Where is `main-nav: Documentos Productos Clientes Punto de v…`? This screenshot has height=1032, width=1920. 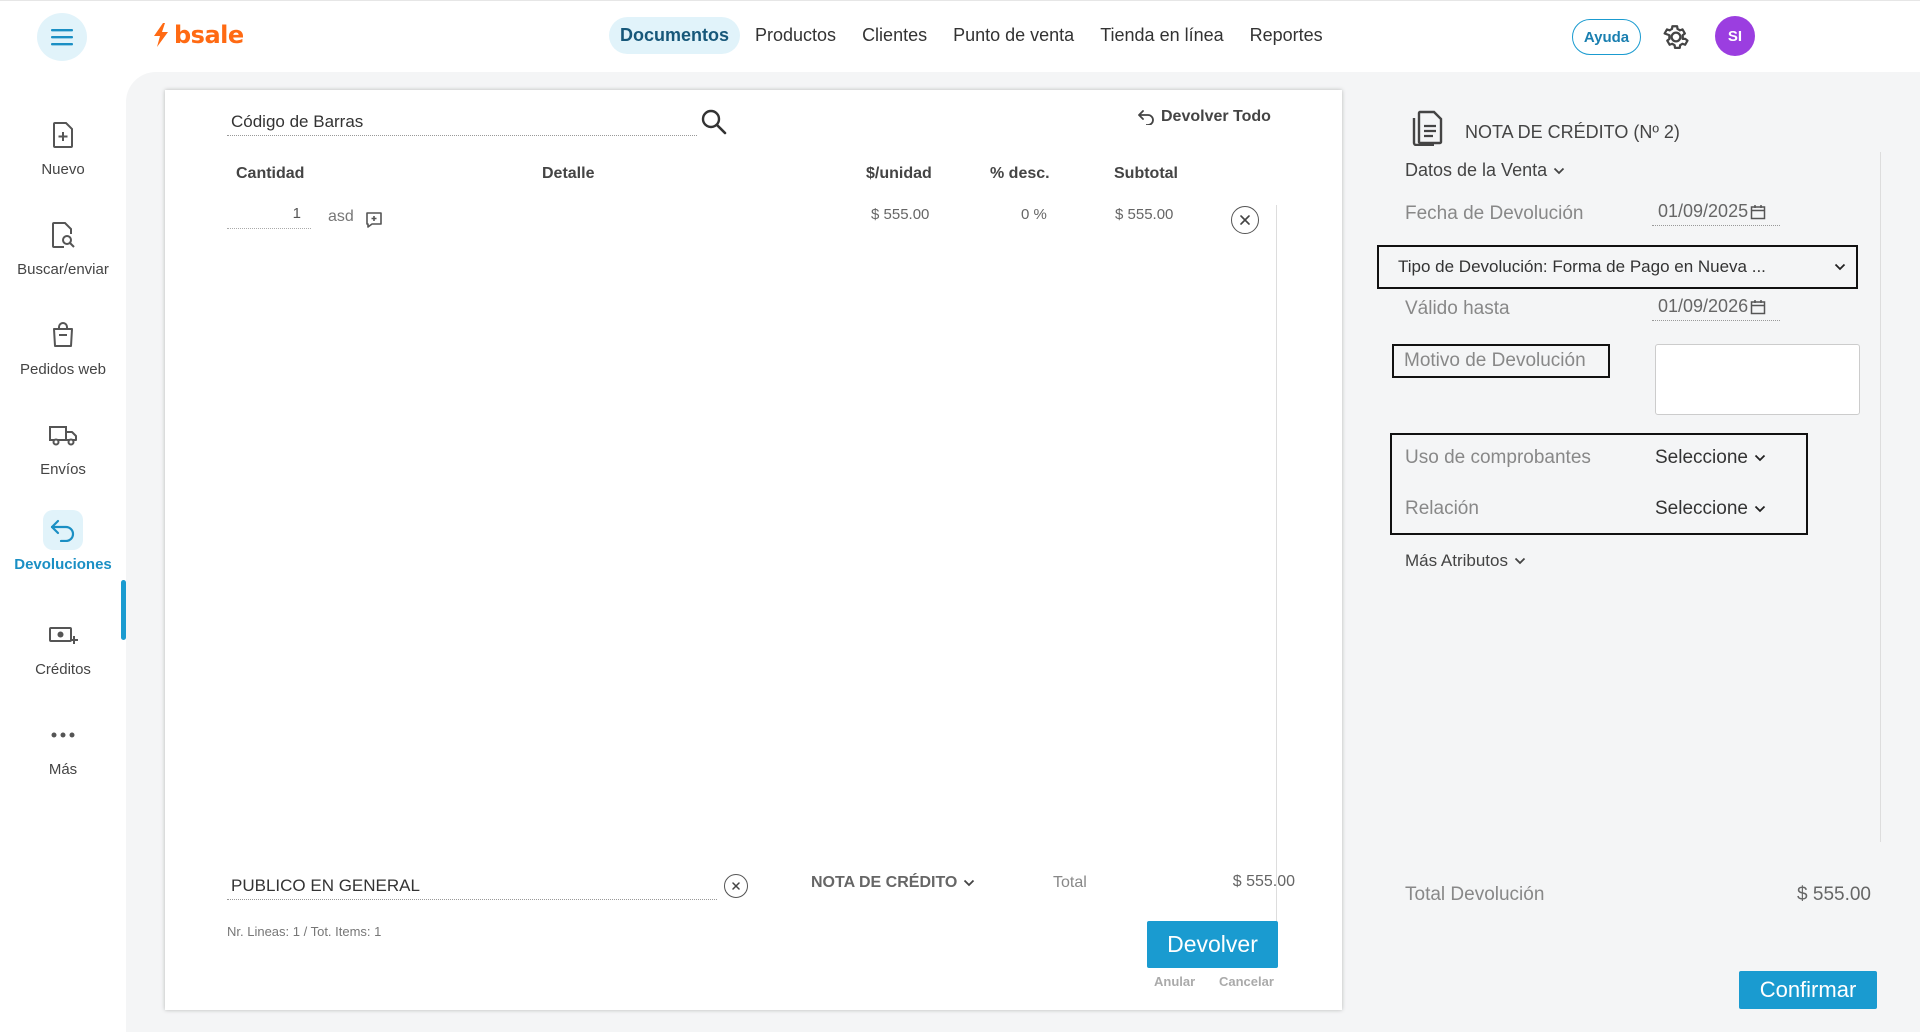 main-nav: Documentos Productos Clientes Punto de v… is located at coordinates (973, 35).